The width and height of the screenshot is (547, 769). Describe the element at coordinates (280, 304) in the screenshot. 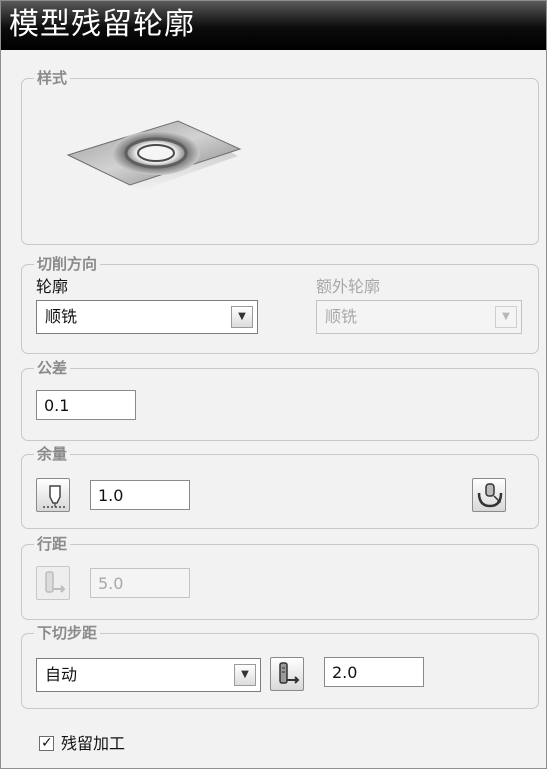

I see `cut-direction-group: 切削方向 轮廓 顺铣 ▼ 额外轮廓 顺铣 ▼` at that location.